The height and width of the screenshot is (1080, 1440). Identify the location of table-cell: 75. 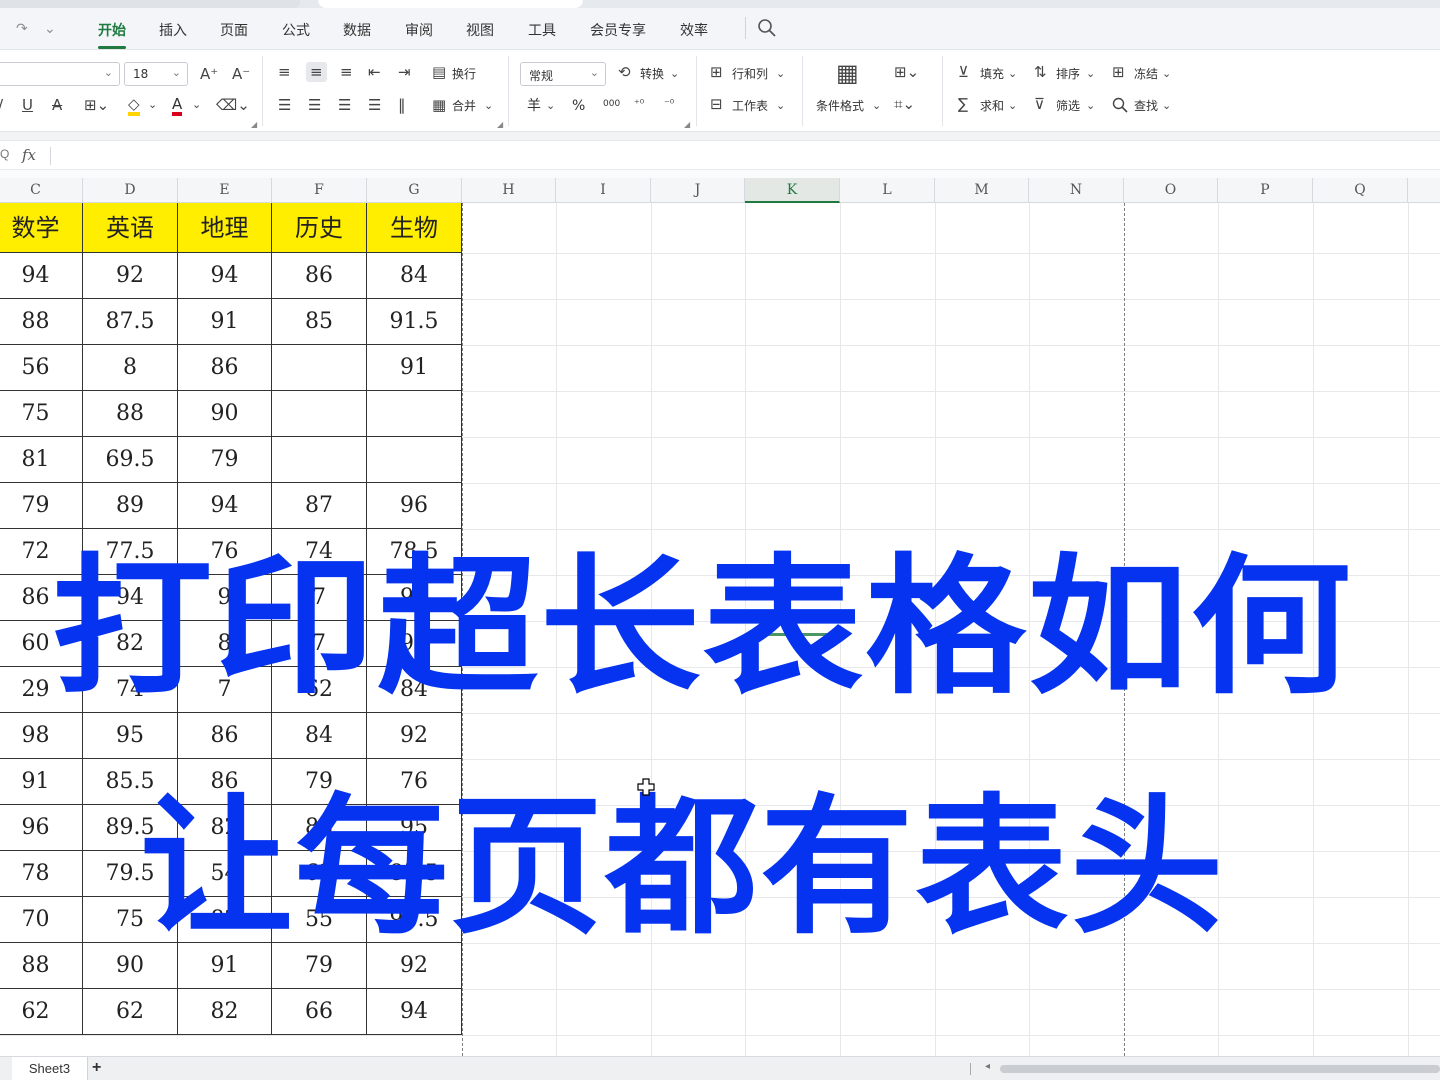
(41, 414).